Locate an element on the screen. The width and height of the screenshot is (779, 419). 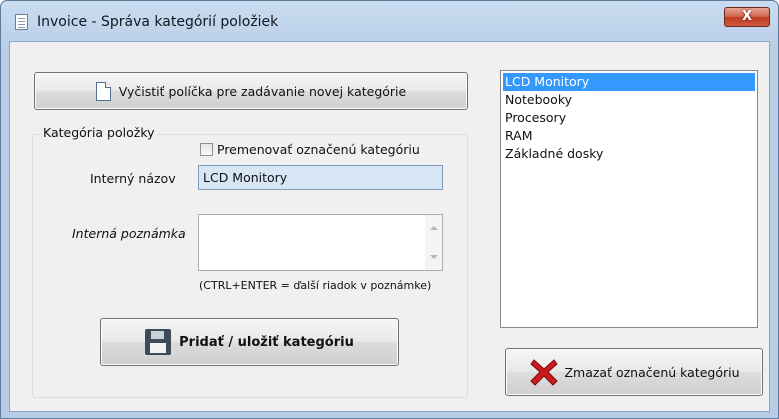
internal-name-input: LCD Monitory is located at coordinates (320, 177).